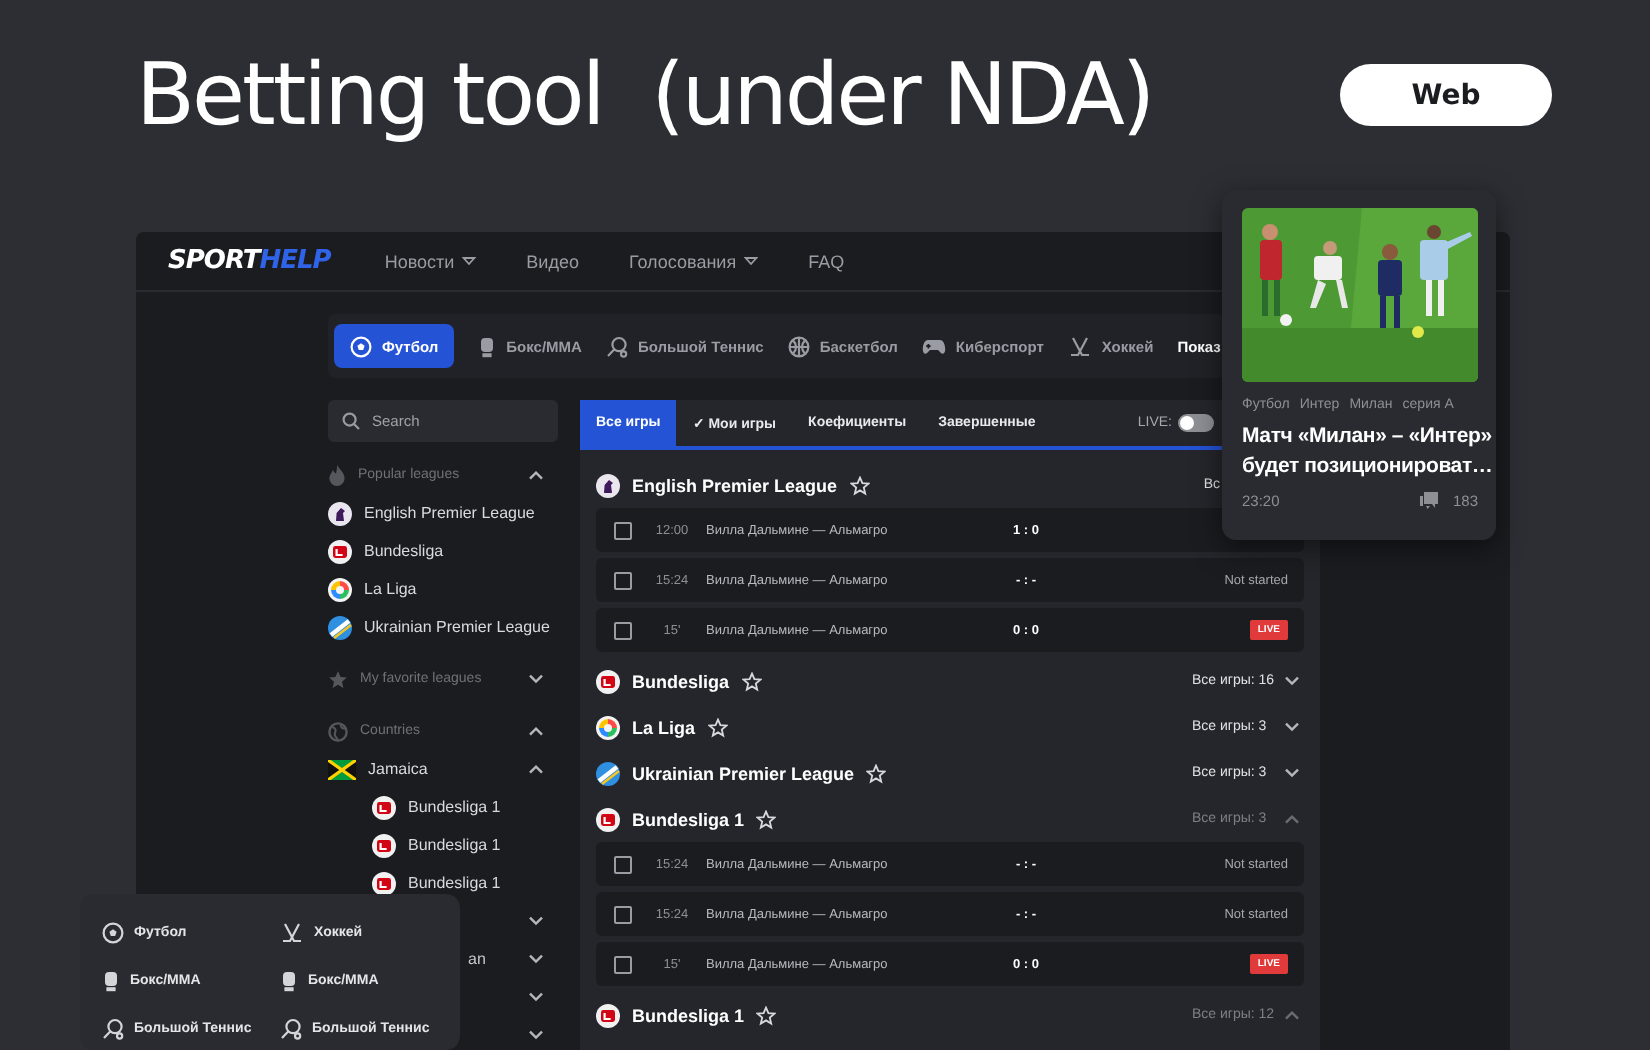  Describe the element at coordinates (249, 261) in the screenshot. I see `logo: SPORTHELP` at that location.